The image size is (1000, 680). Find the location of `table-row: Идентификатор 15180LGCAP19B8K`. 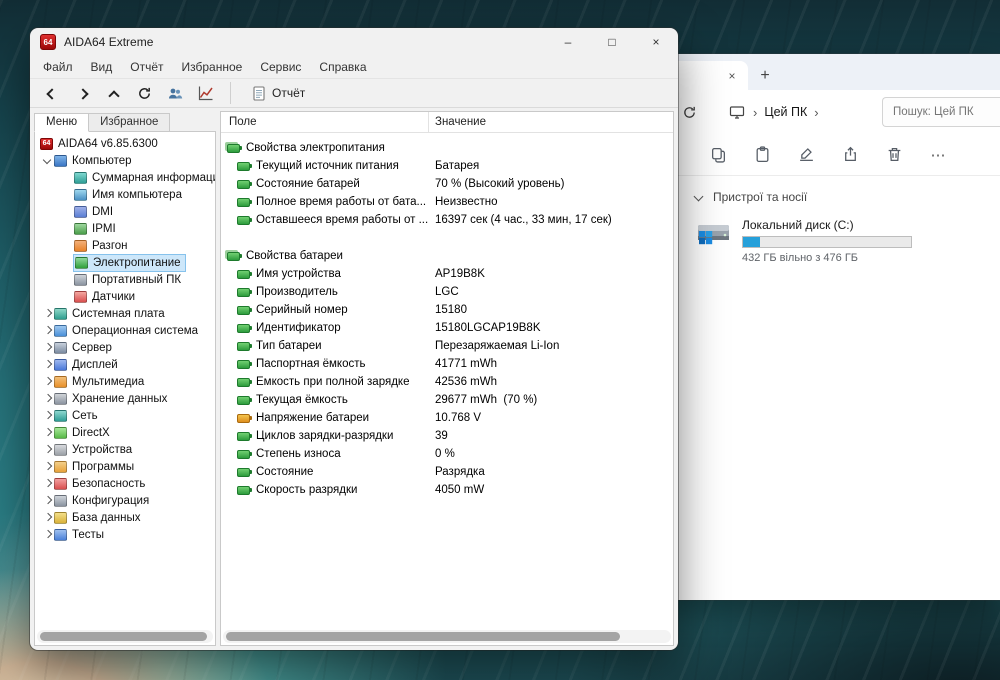

table-row: Идентификатор 15180LGCAP19B8K is located at coordinates (447, 328).